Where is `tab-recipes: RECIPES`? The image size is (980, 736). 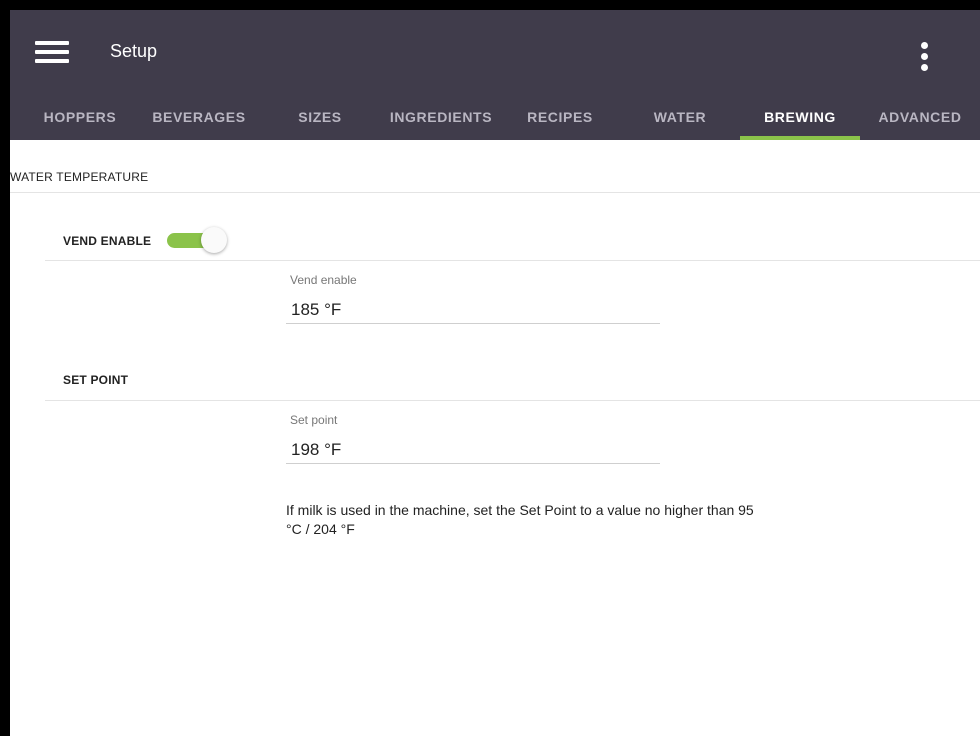
tab-recipes: RECIPES is located at coordinates (560, 119).